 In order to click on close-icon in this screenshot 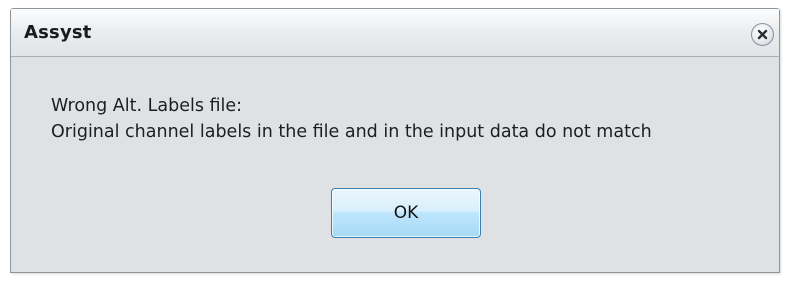, I will do `click(762, 34)`.